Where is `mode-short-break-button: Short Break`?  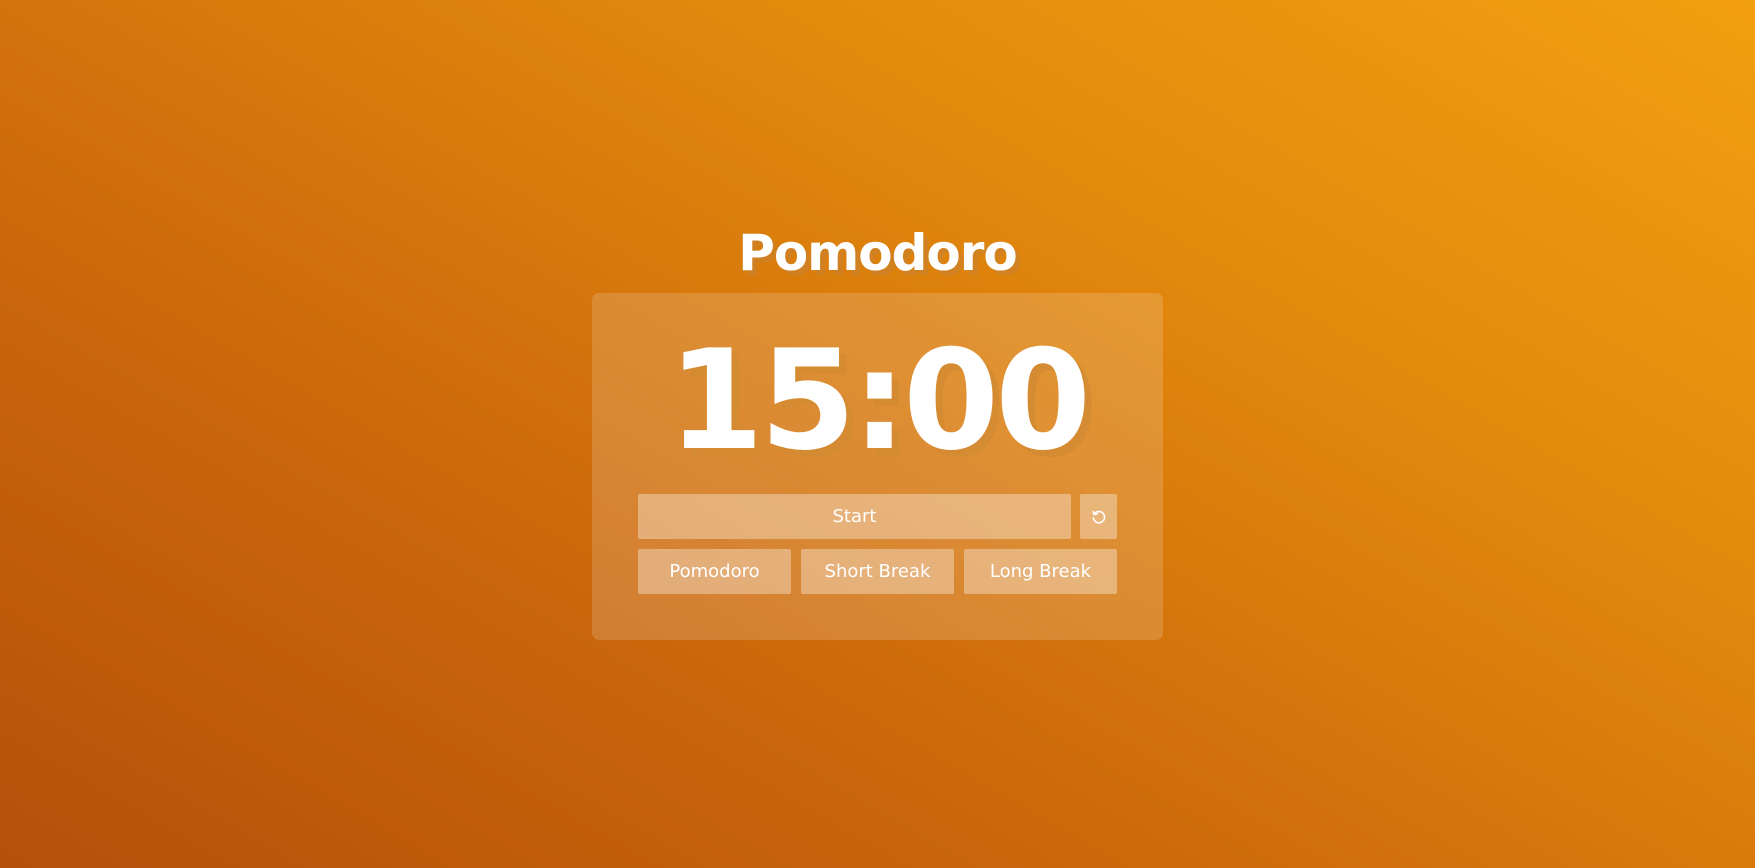
mode-short-break-button: Short Break is located at coordinates (877, 571).